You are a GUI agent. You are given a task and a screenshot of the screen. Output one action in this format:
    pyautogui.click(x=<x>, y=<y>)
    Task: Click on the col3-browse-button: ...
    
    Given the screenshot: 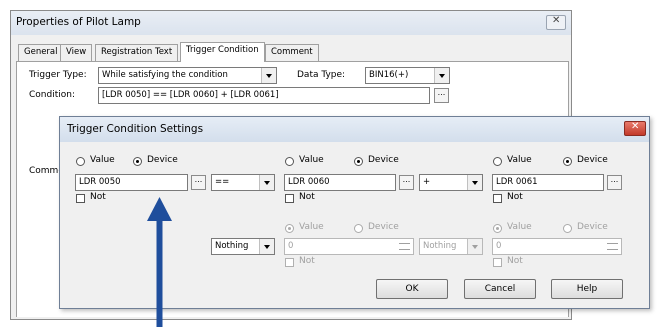 What is the action you would take?
    pyautogui.click(x=614, y=182)
    